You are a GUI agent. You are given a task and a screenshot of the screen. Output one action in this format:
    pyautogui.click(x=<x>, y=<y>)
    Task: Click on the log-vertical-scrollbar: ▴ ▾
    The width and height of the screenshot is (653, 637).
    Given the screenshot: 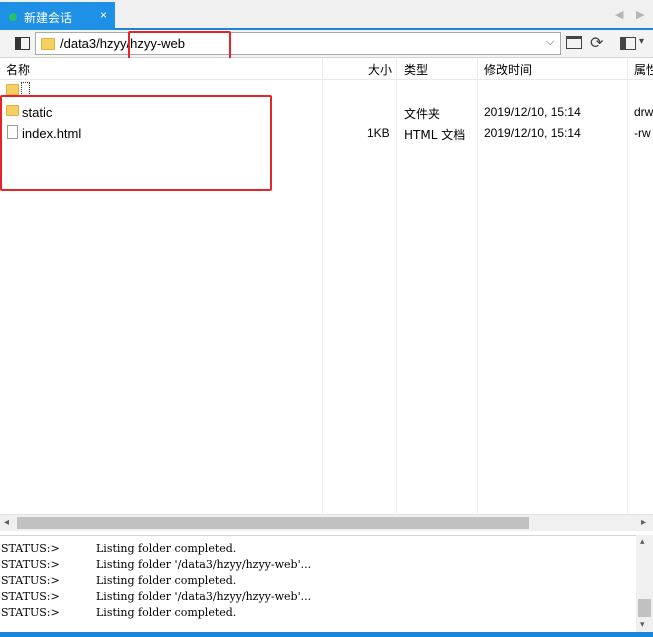 What is the action you would take?
    pyautogui.click(x=644, y=583)
    